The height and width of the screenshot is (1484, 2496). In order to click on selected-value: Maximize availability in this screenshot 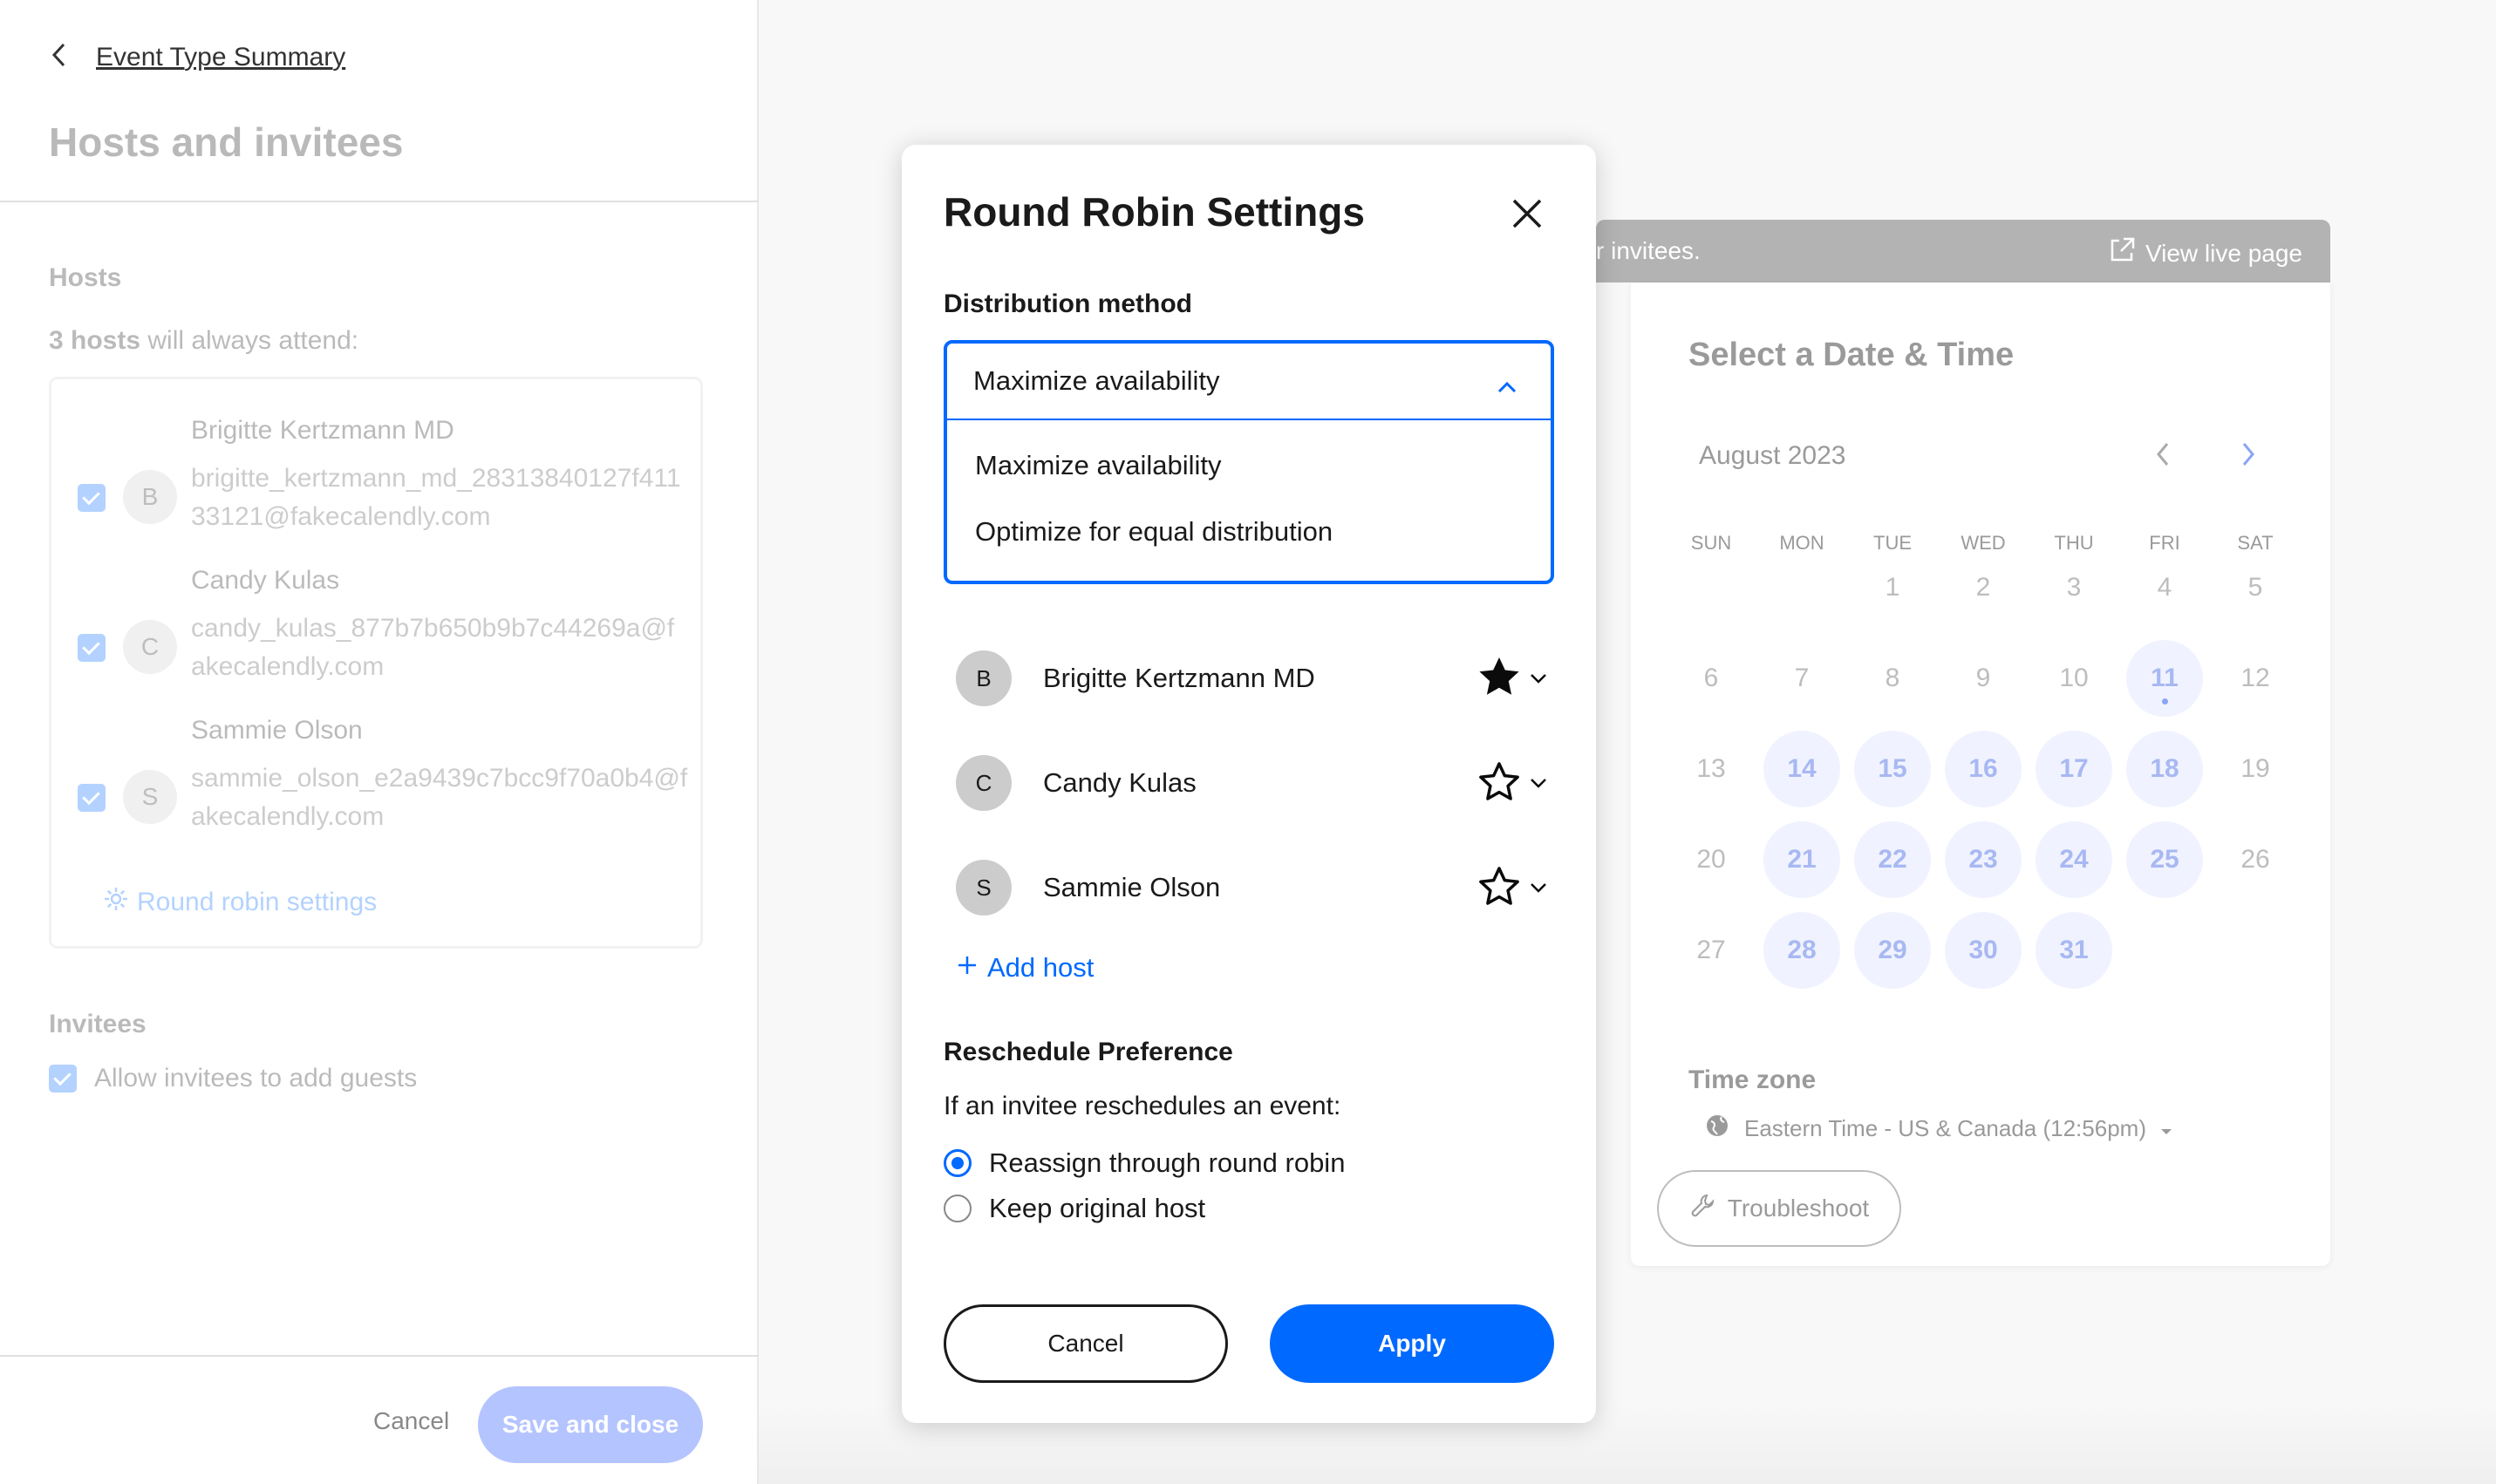, I will do `click(1096, 380)`.